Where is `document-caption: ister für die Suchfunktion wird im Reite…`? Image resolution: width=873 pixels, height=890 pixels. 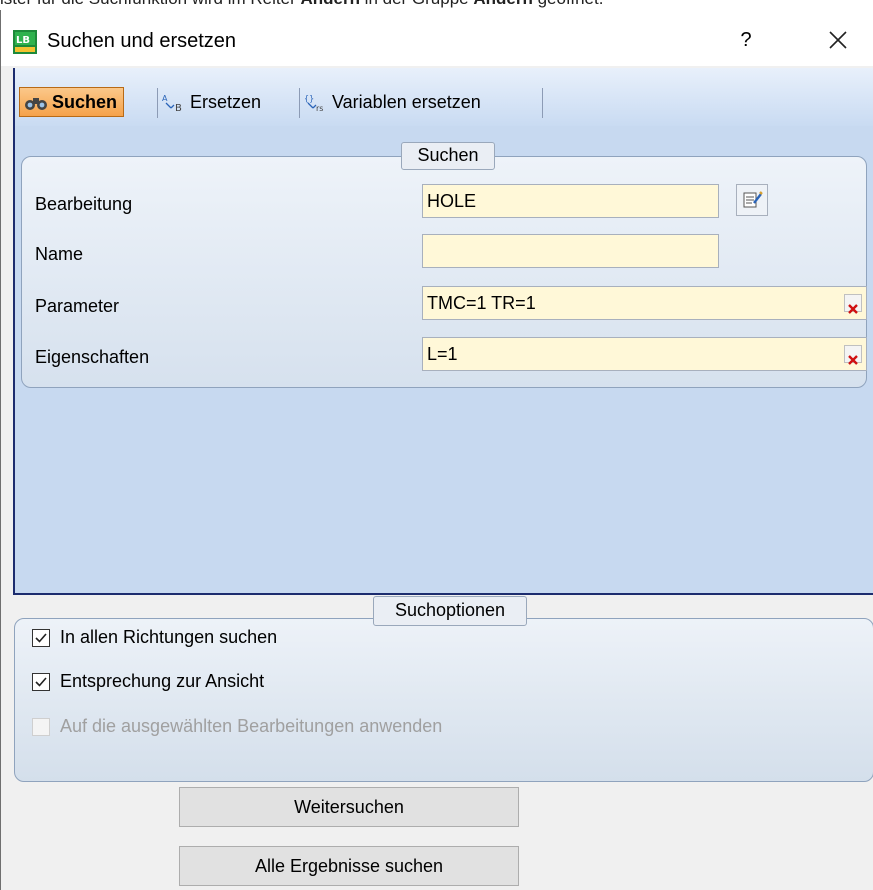
document-caption: ister für die Suchfunktion wird im Reite… is located at coordinates (436, 5).